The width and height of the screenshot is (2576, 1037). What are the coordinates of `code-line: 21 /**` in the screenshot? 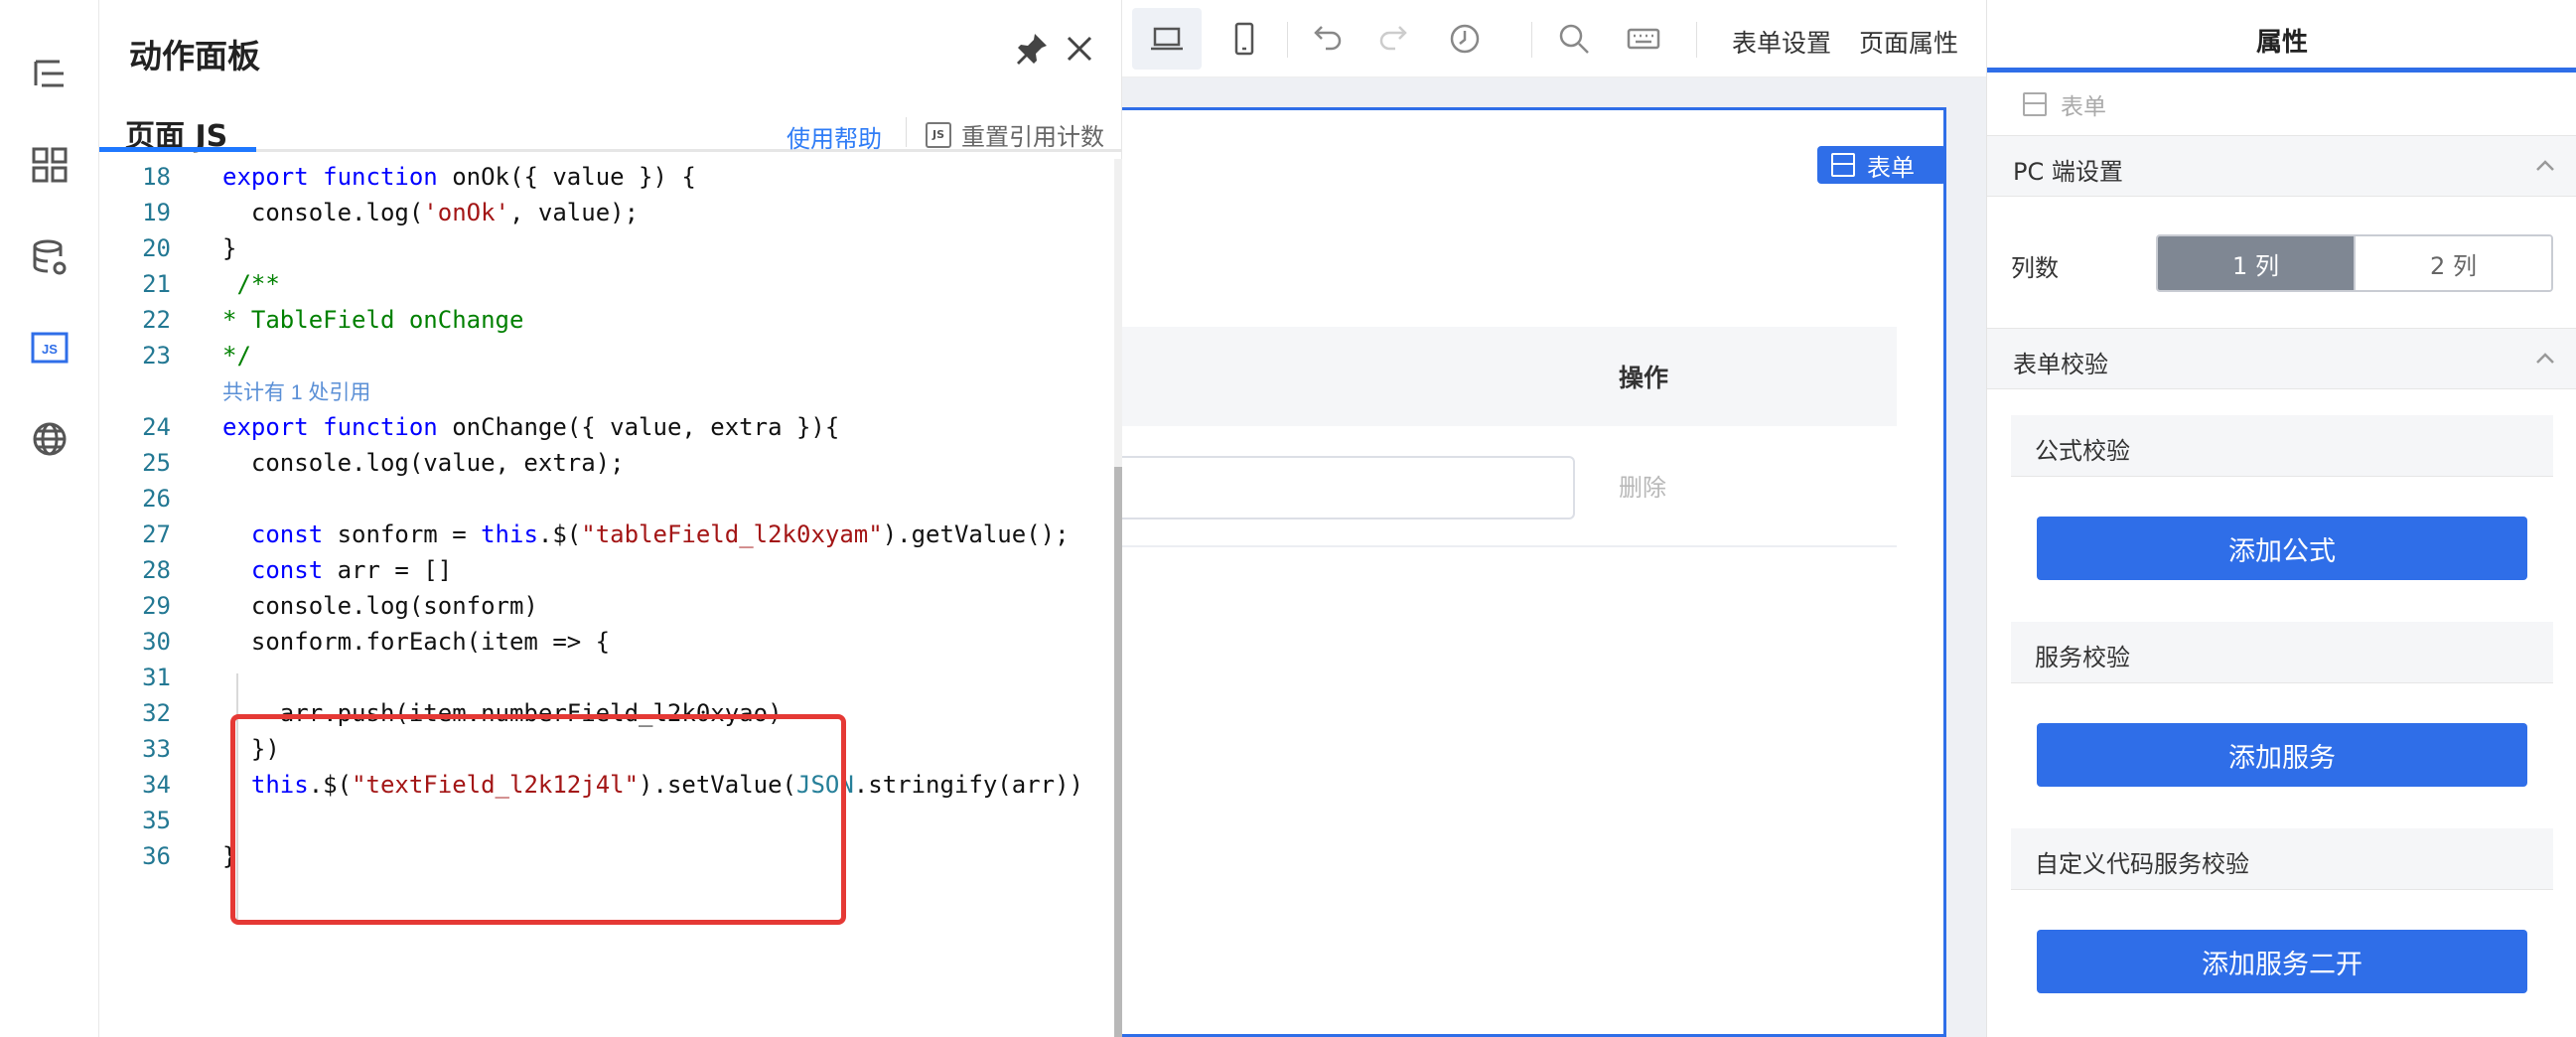 It's located at (611, 284).